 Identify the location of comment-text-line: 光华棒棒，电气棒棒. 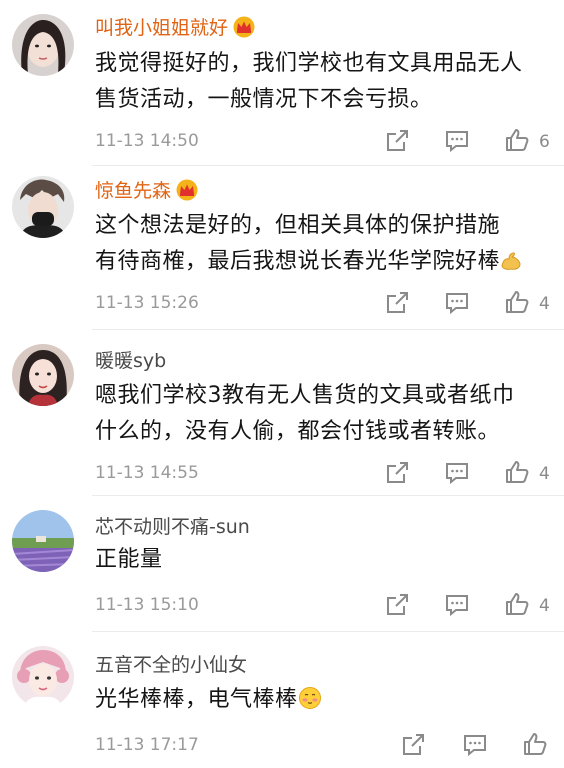
(196, 699).